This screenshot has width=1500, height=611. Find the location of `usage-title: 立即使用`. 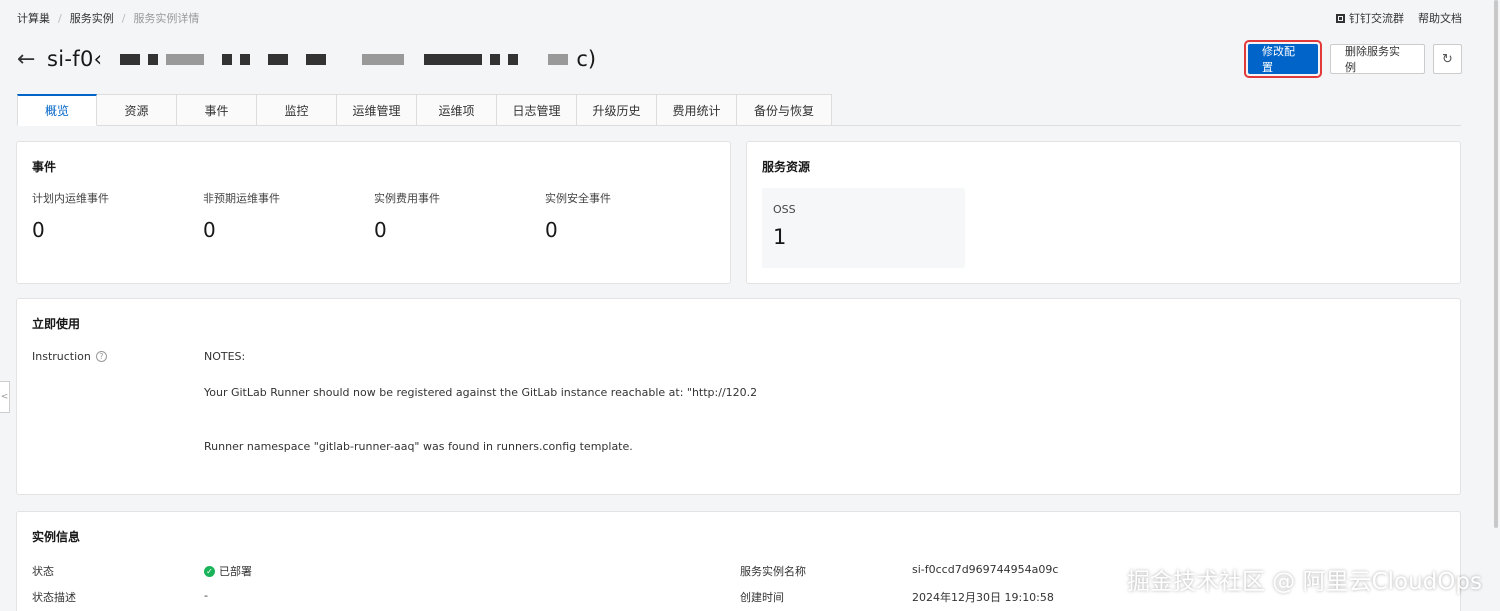

usage-title: 立即使用 is located at coordinates (56, 324).